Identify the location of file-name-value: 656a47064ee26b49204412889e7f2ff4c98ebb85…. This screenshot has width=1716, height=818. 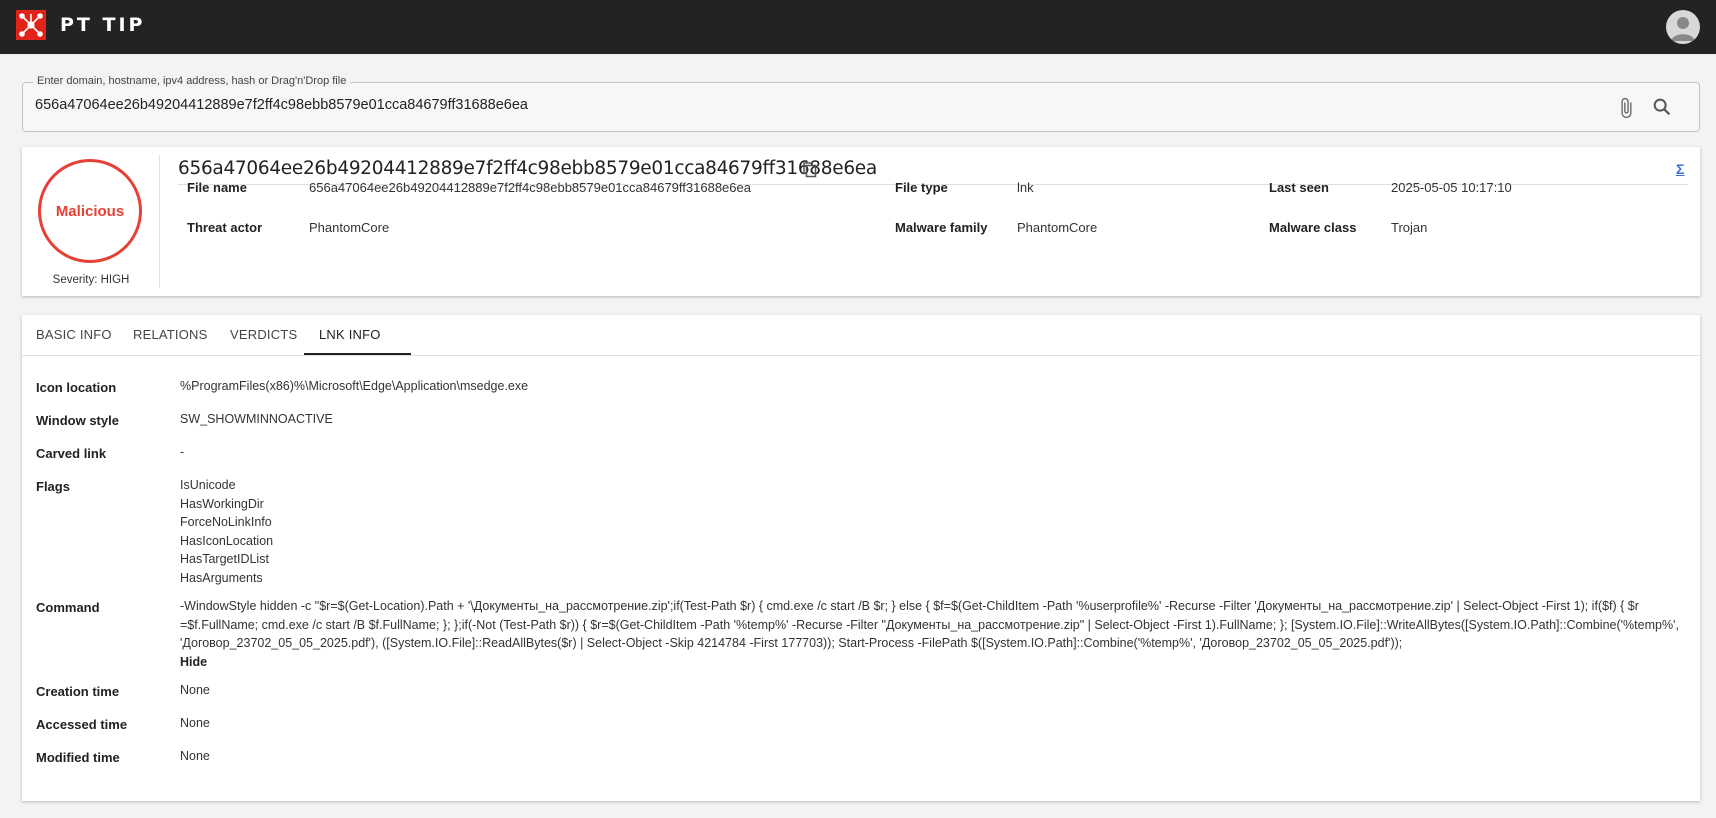
(530, 187).